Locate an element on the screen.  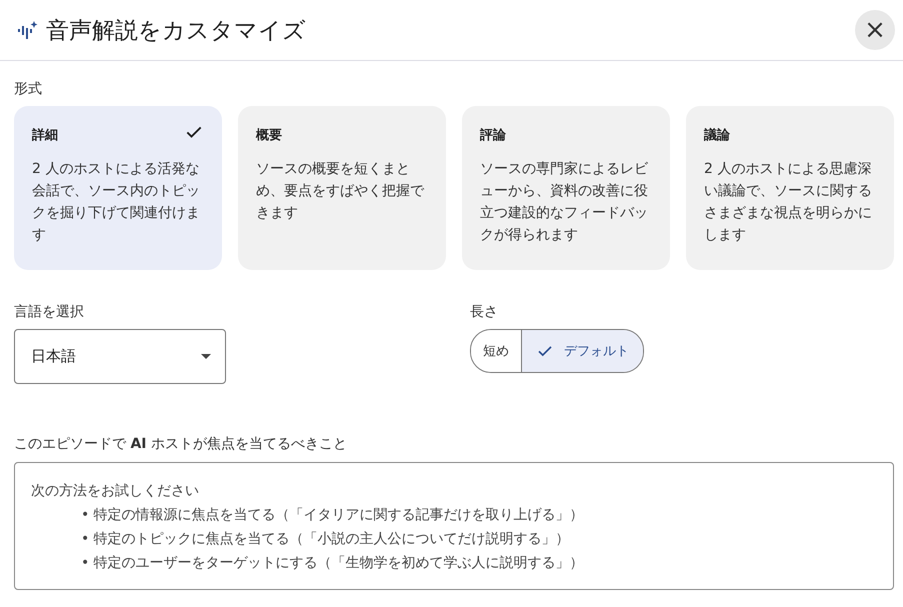
dropdown-caret-icon is located at coordinates (206, 356).